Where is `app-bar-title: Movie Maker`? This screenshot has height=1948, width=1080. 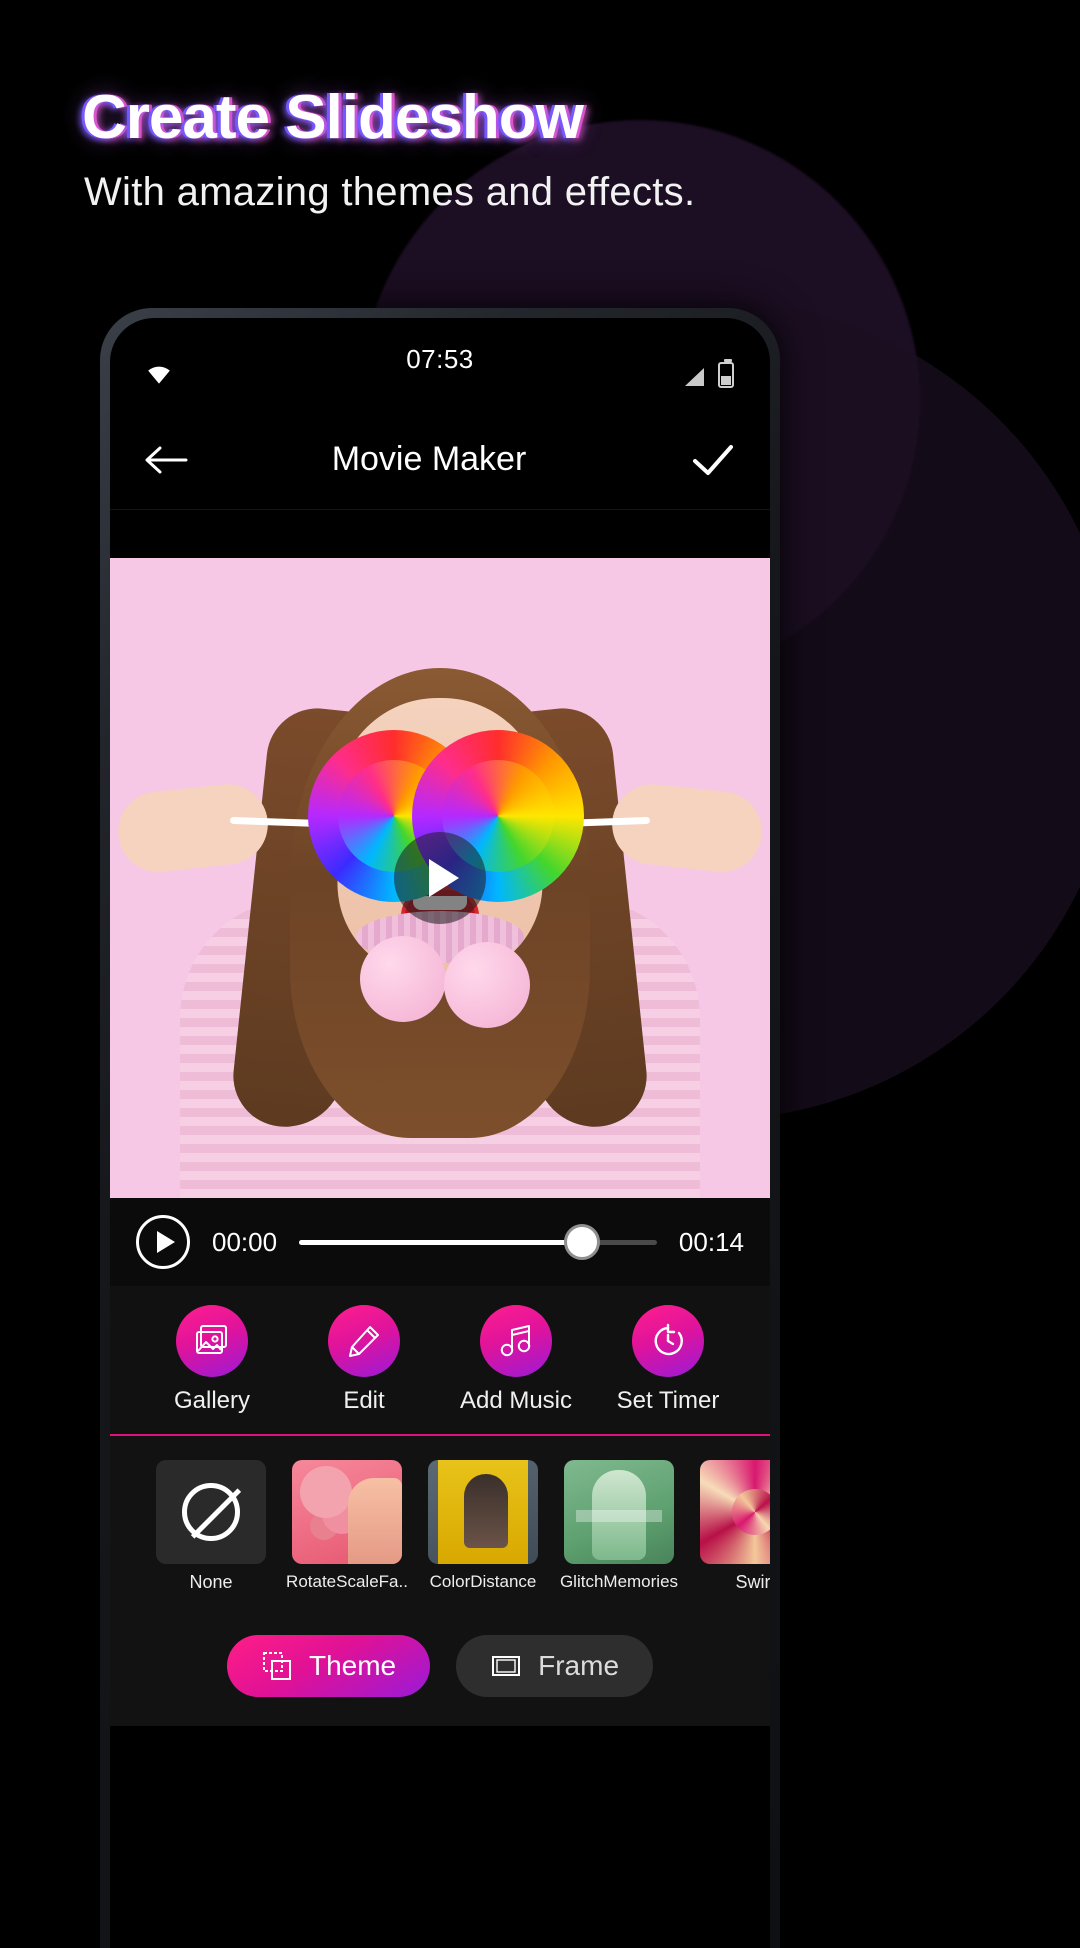
app-bar-title: Movie Maker is located at coordinates (429, 459).